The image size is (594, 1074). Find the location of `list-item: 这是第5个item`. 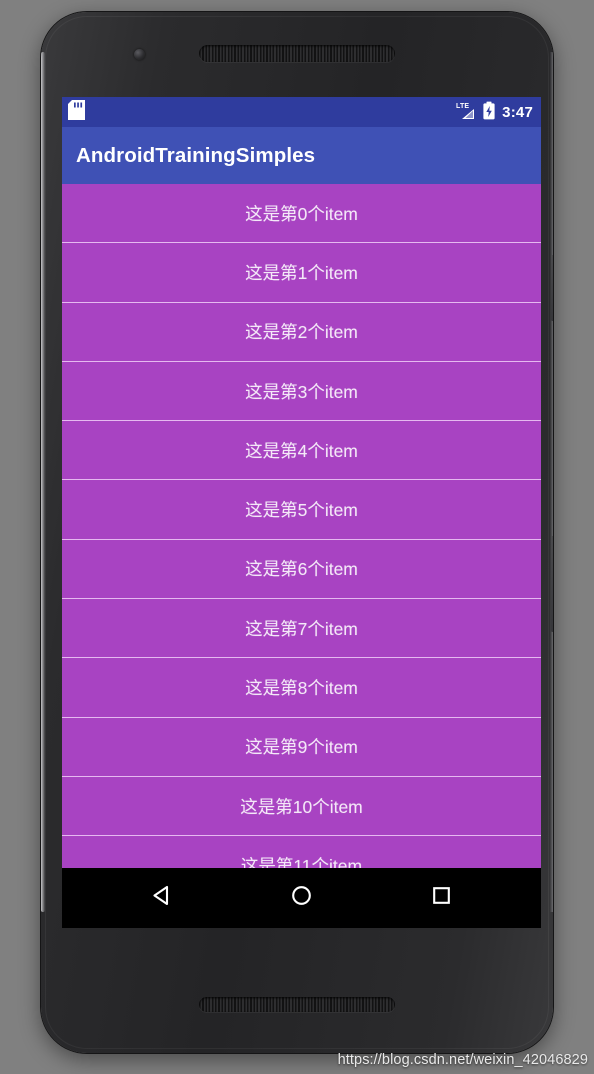

list-item: 这是第5个item is located at coordinates (301, 510).